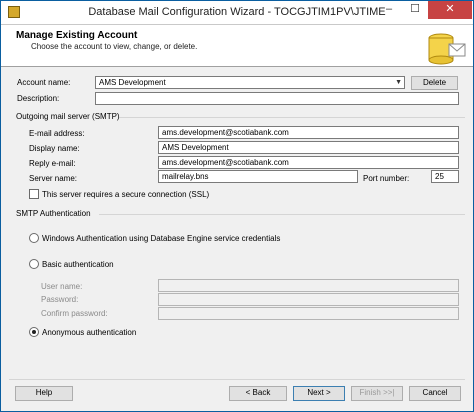 This screenshot has width=474, height=412. I want to click on basic-auth-radio, so click(34, 264).